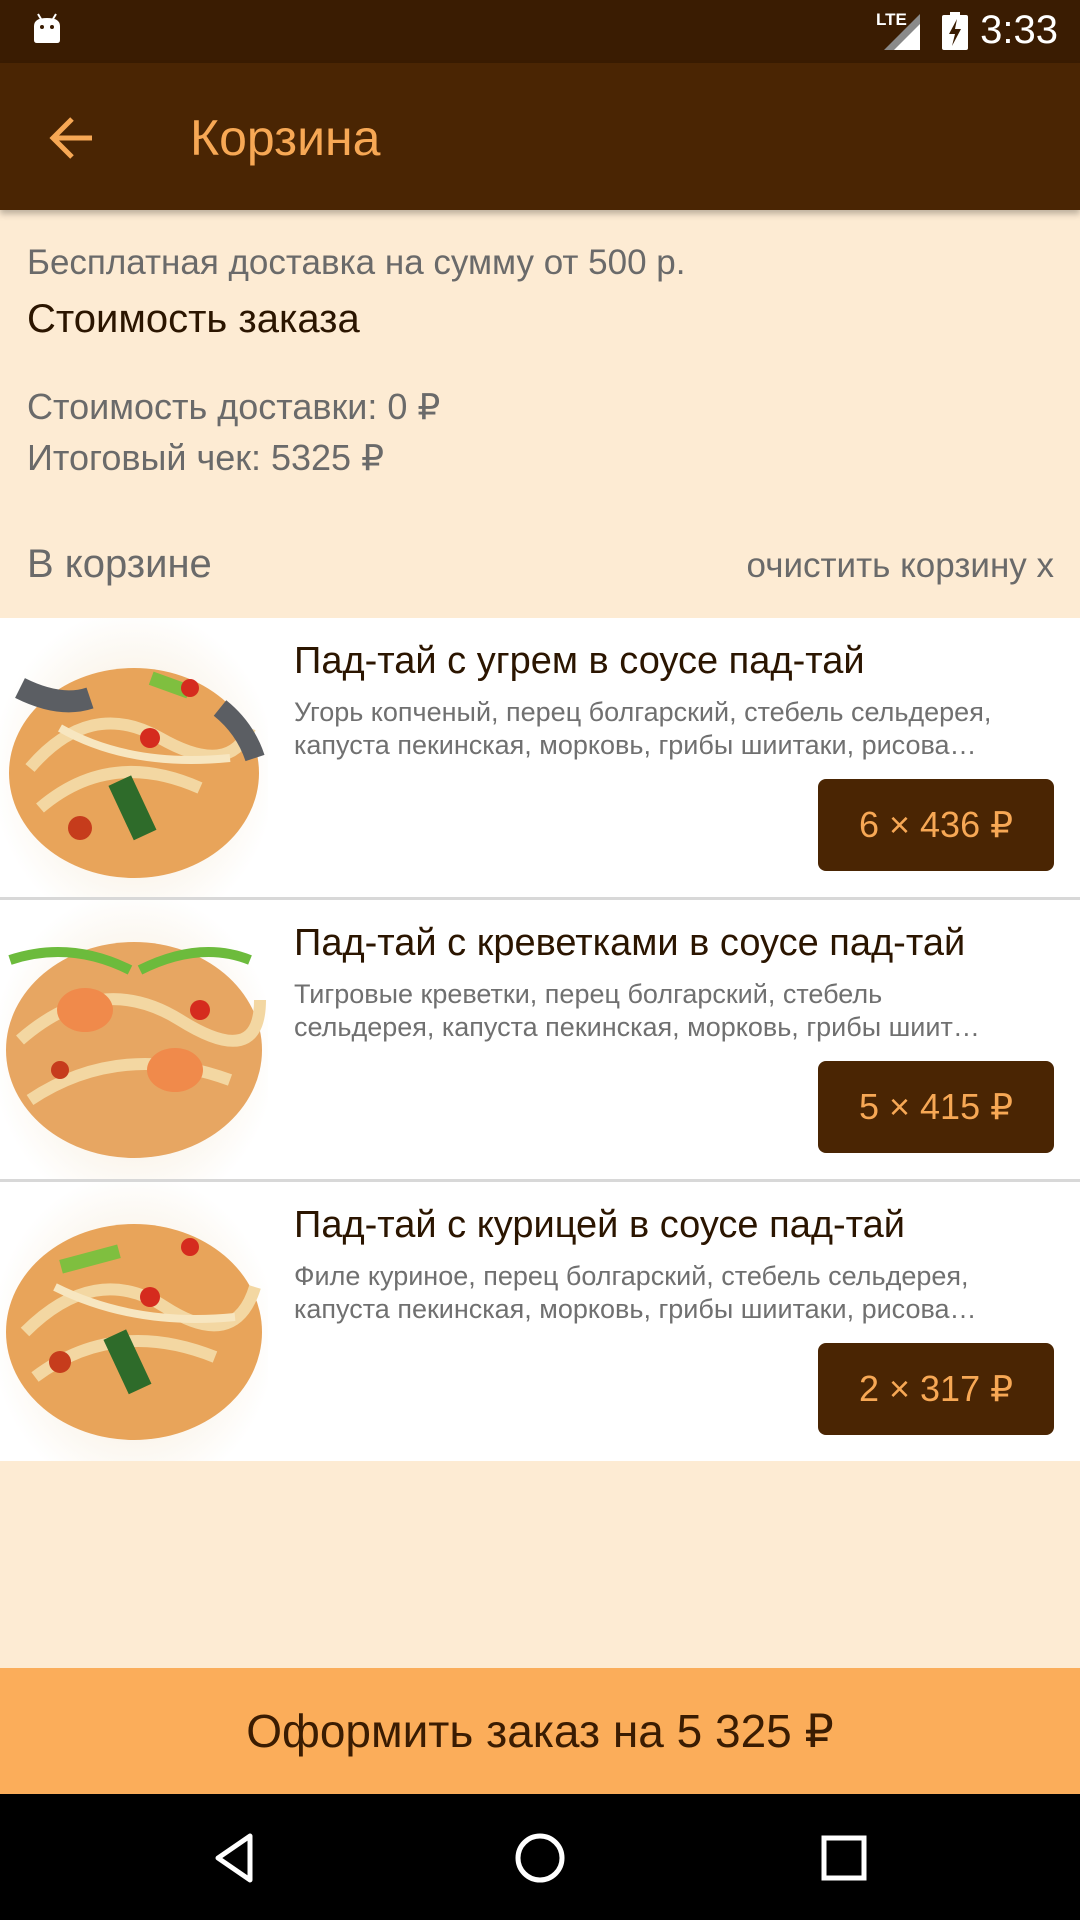 The image size is (1080, 1920). What do you see at coordinates (900, 566) in the screenshot?
I see `clear-cart-button: очистить корзину х` at bounding box center [900, 566].